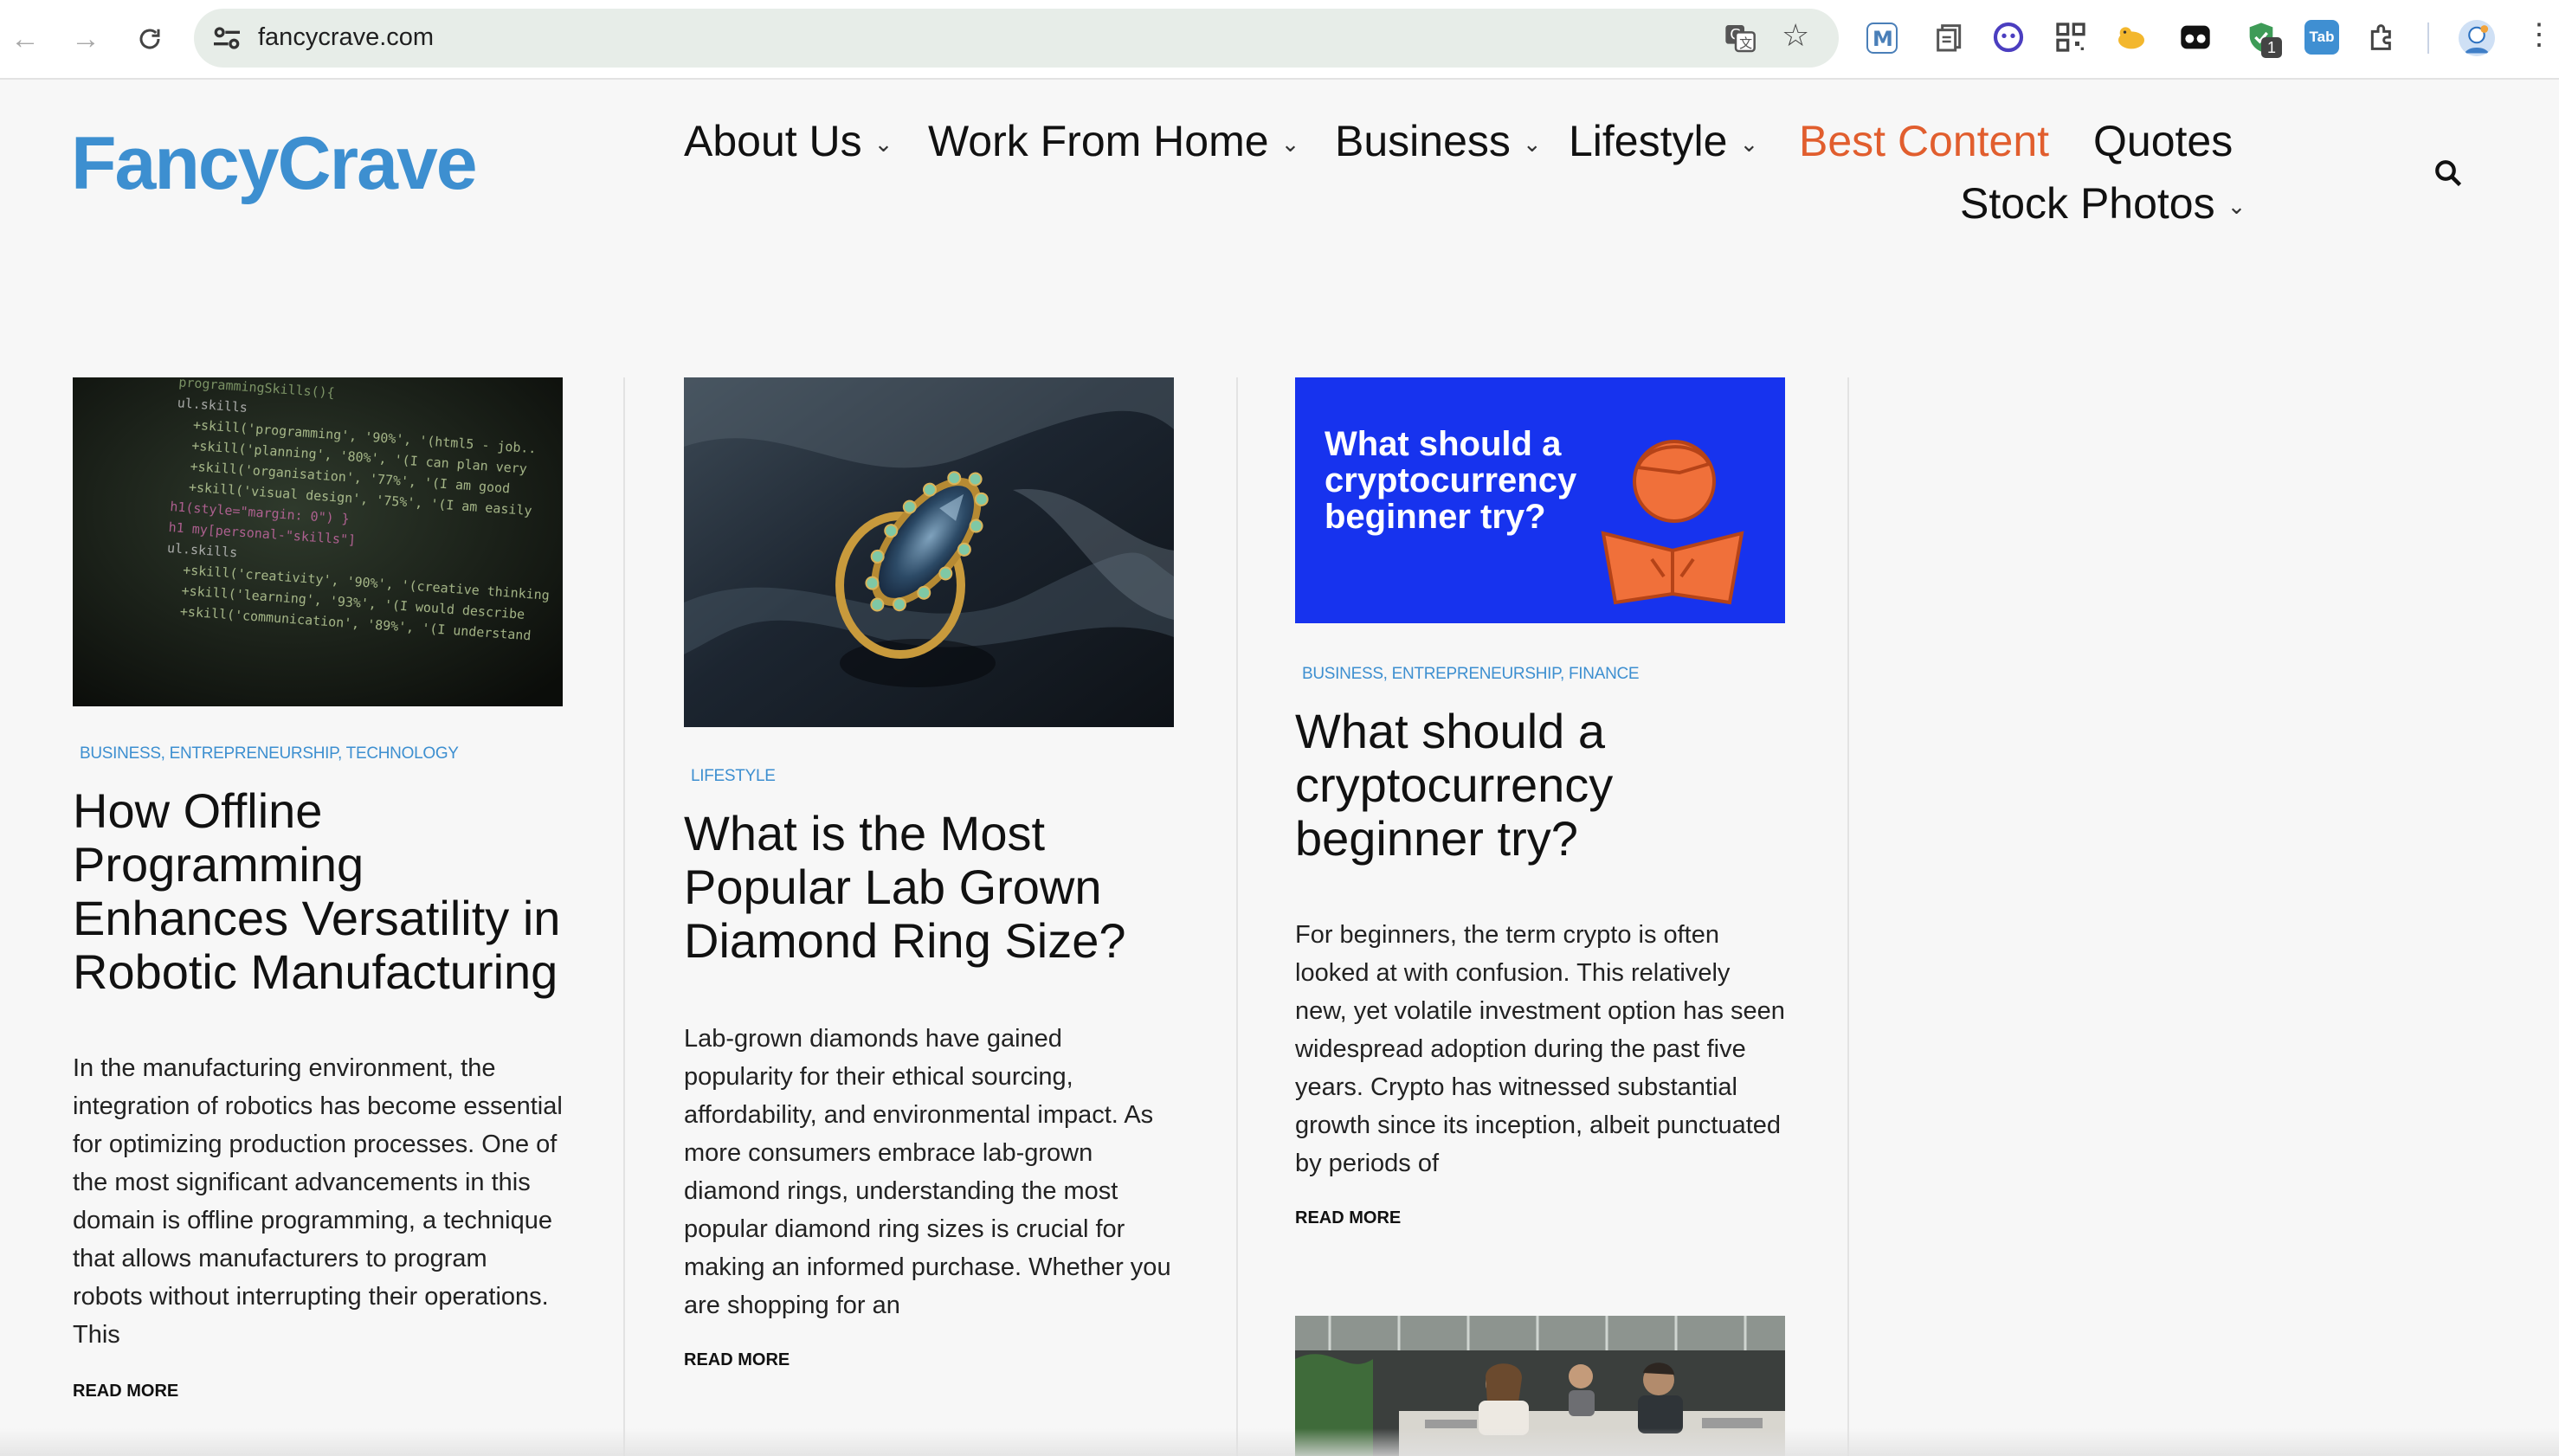  What do you see at coordinates (2008, 37) in the screenshot?
I see `extension-face-icon` at bounding box center [2008, 37].